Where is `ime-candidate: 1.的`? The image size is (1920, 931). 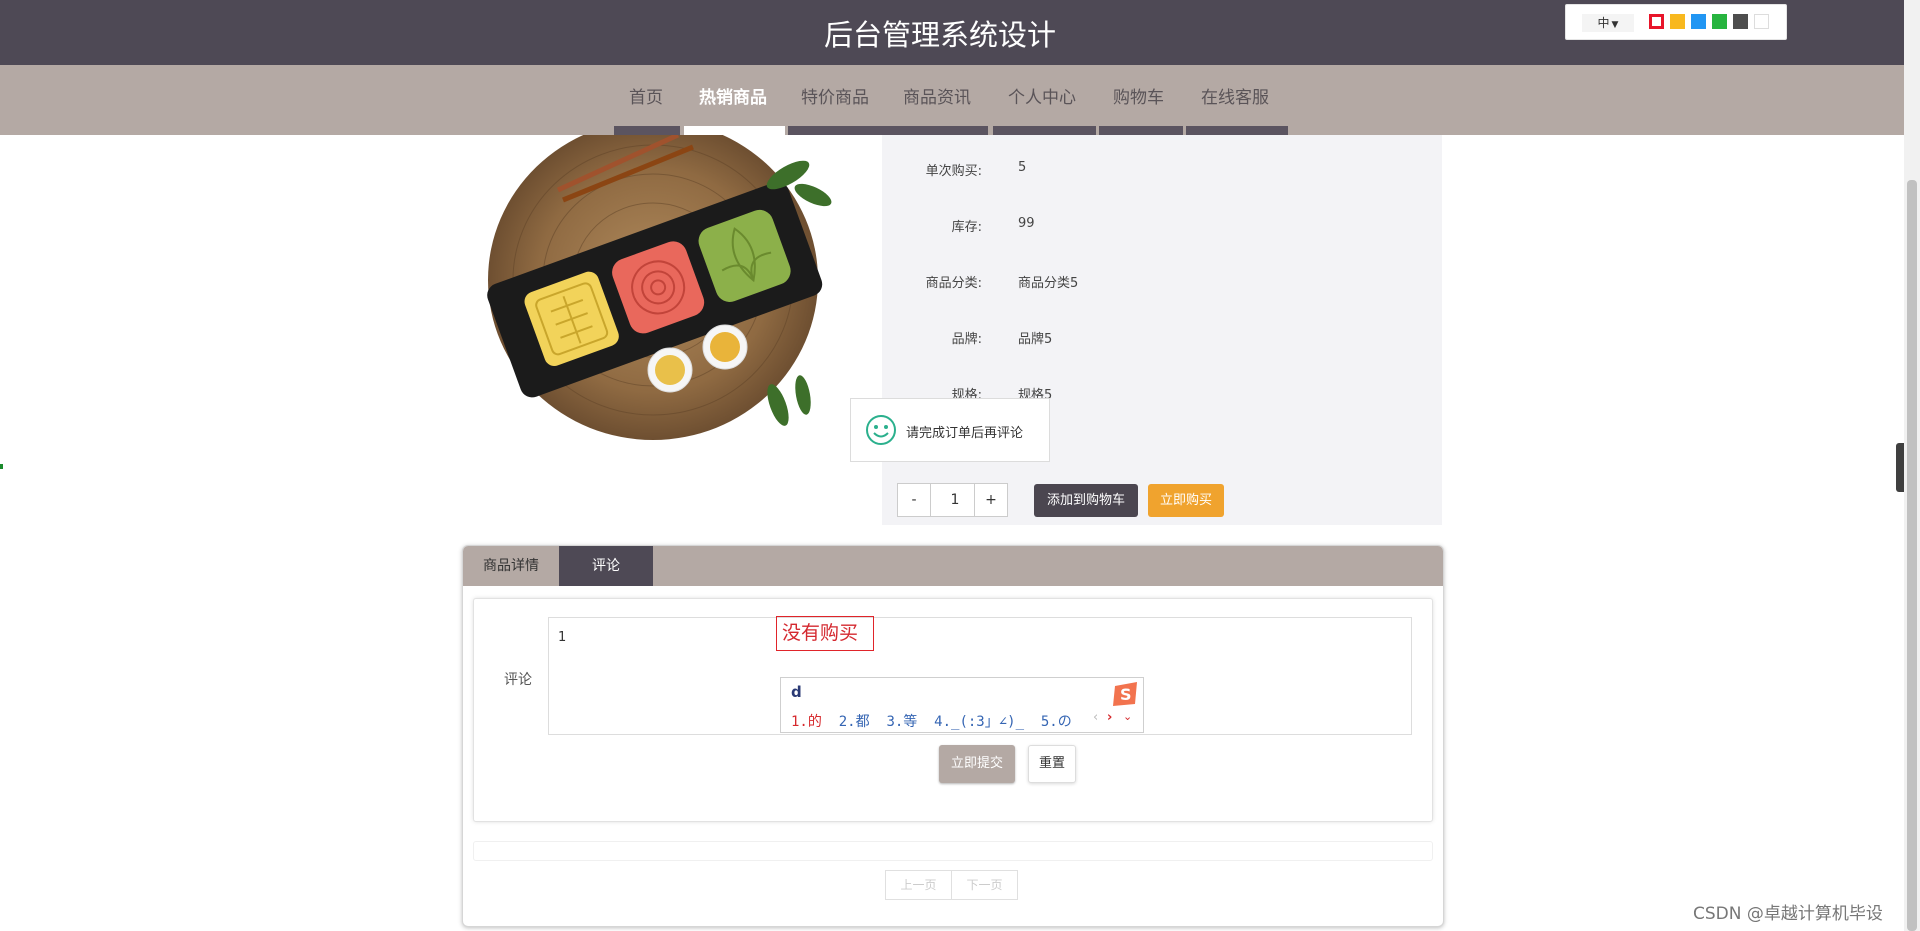 ime-candidate: 1.的 is located at coordinates (806, 722).